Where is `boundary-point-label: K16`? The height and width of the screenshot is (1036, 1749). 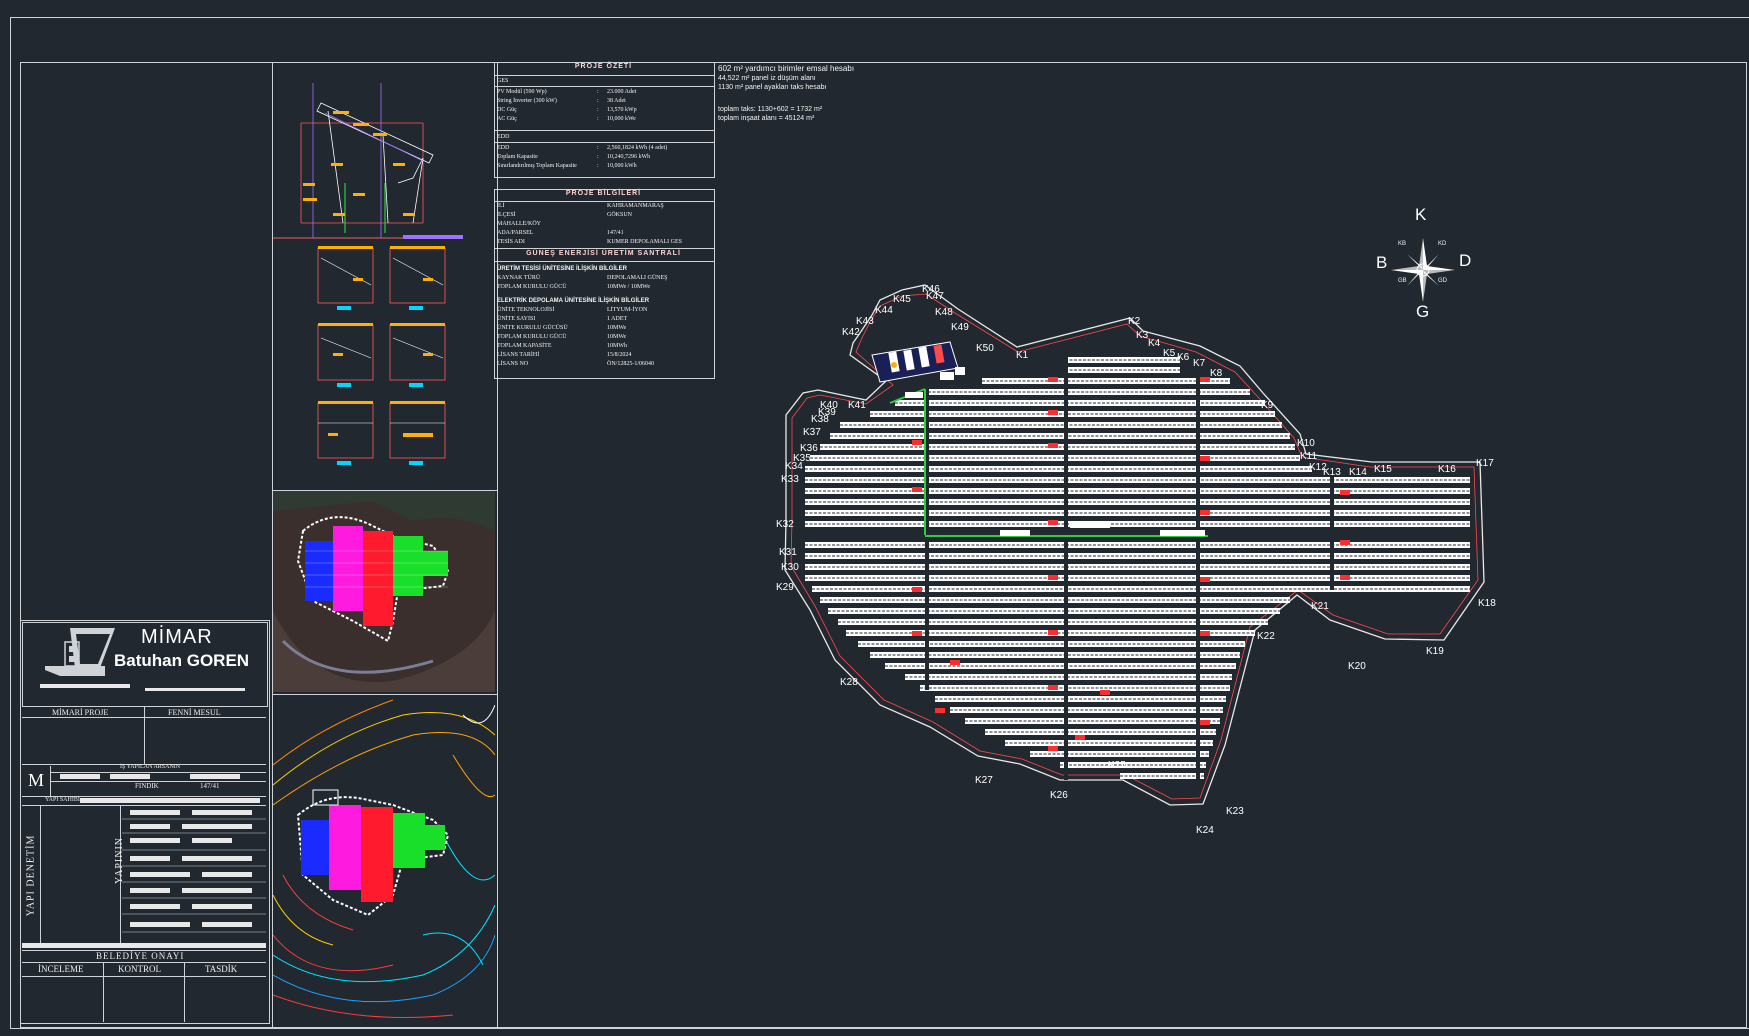
boundary-point-label: K16 is located at coordinates (1447, 469).